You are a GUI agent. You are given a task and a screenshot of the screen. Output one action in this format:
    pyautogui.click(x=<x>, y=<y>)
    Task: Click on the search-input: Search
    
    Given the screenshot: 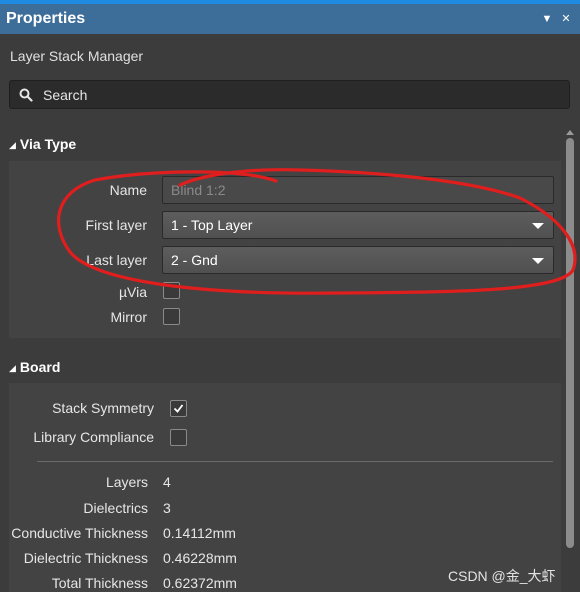 What is the action you would take?
    pyautogui.click(x=289, y=94)
    